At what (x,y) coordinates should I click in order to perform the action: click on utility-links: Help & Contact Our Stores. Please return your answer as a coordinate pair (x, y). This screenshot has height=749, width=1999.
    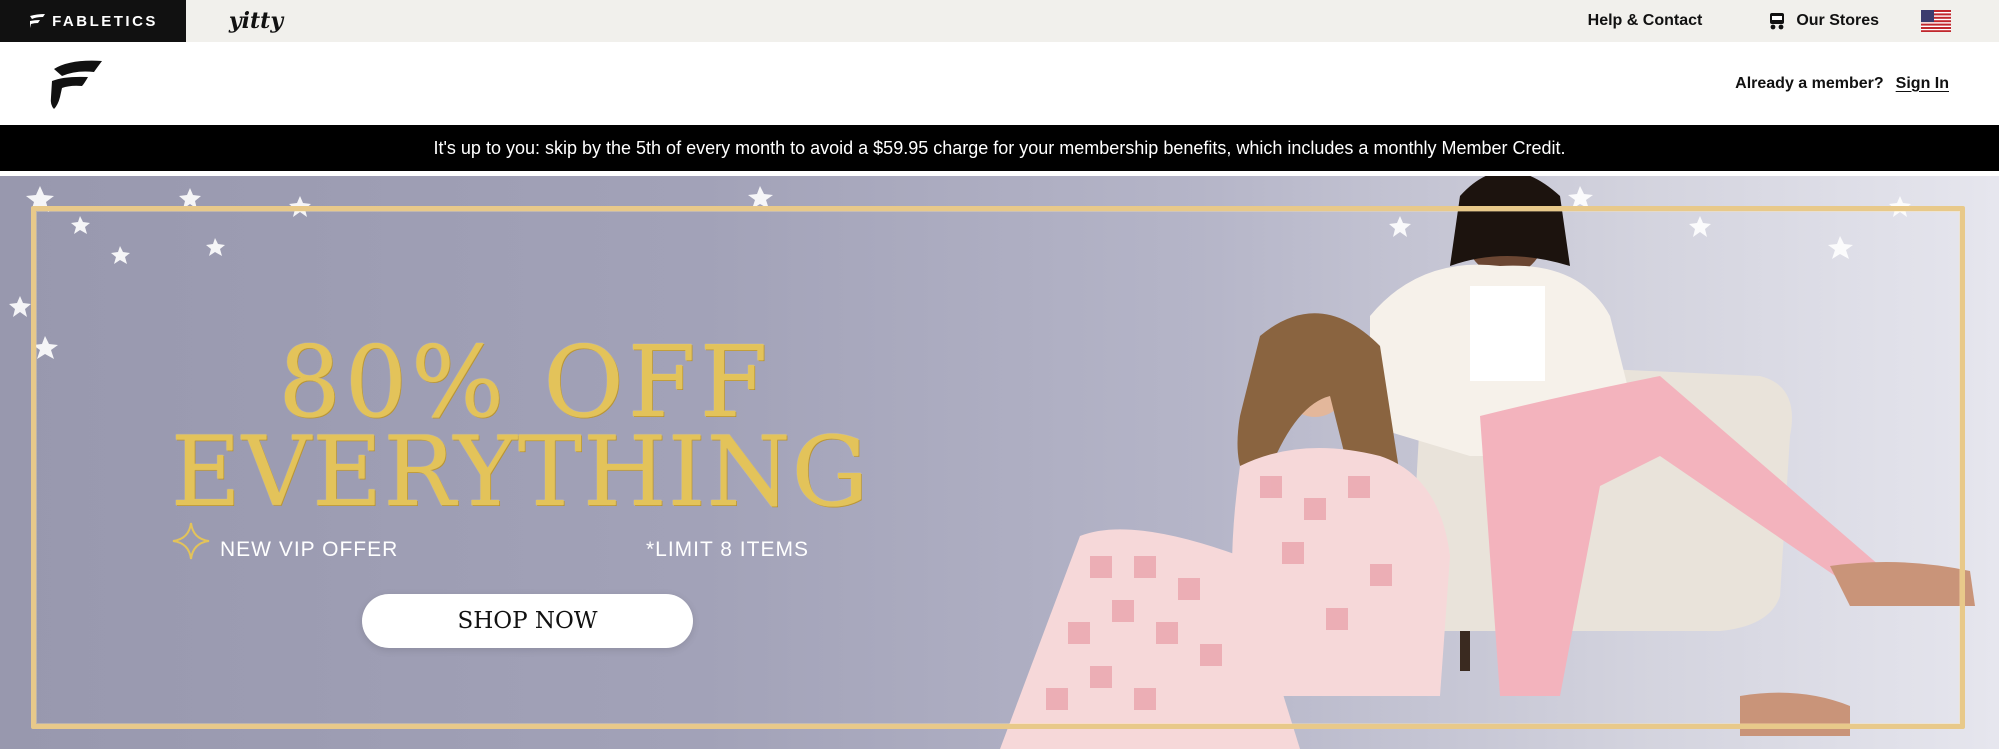
    Looking at the image, I should click on (1769, 21).